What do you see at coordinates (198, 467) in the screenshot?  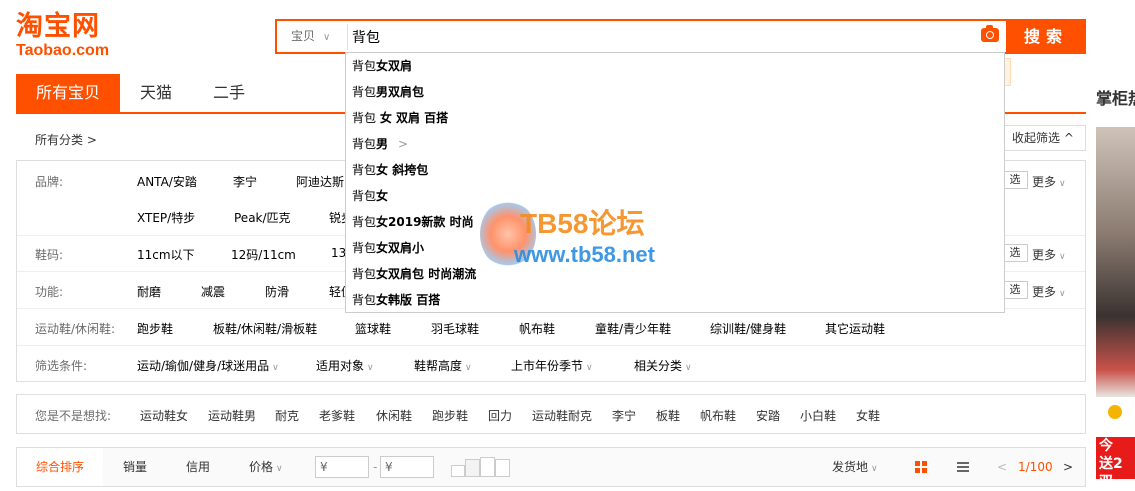 I see `sort-credit: 信用` at bounding box center [198, 467].